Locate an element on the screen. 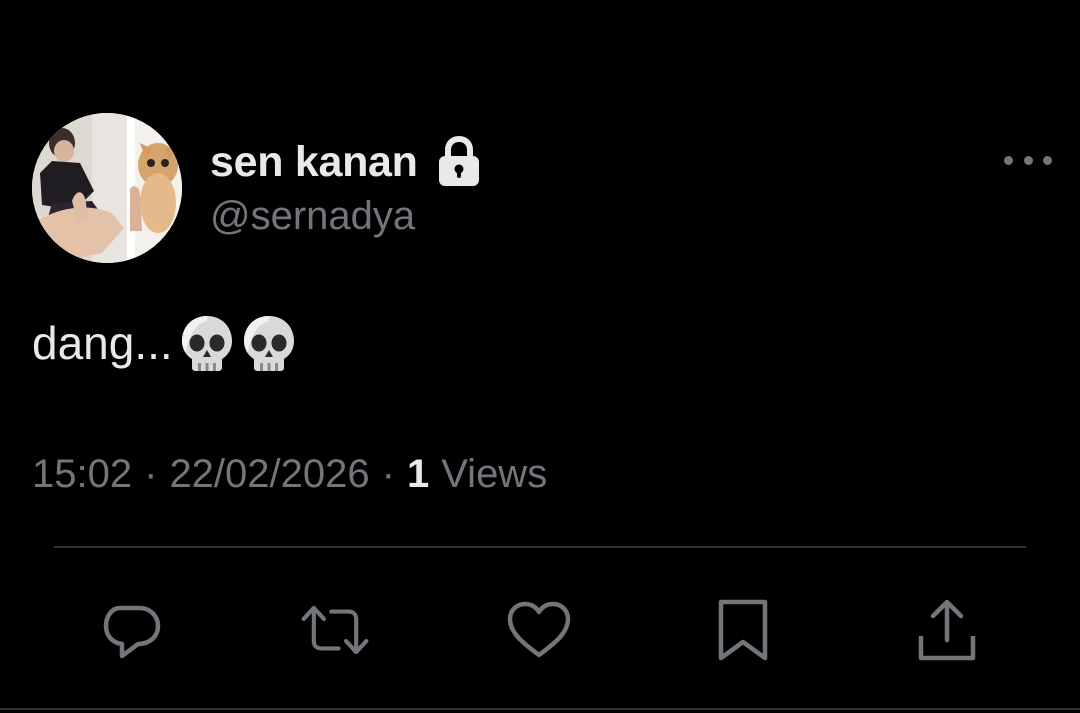  views-count: 1 is located at coordinates (418, 474).